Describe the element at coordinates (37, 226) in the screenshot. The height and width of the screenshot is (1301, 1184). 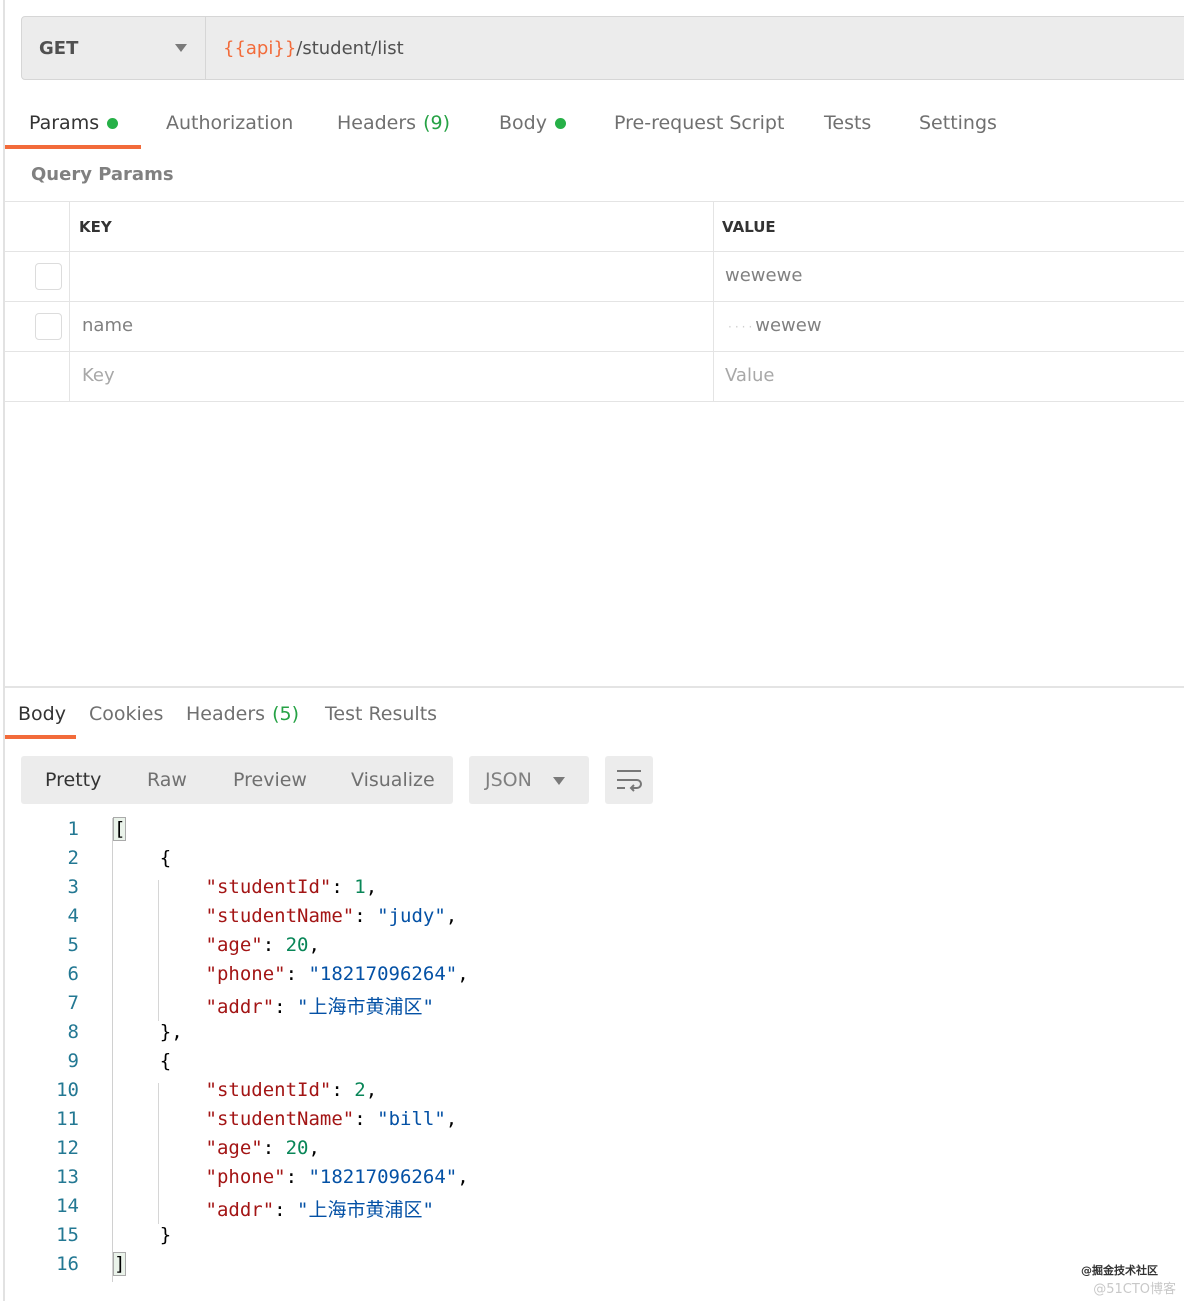
I see `check-column-header` at that location.